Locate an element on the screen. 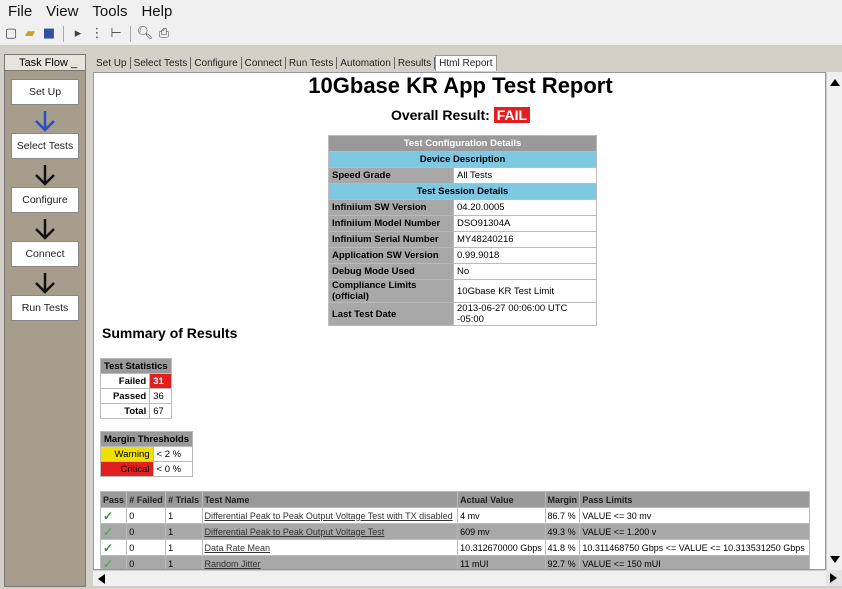 The image size is (842, 589). tab-results: Results is located at coordinates (414, 63).